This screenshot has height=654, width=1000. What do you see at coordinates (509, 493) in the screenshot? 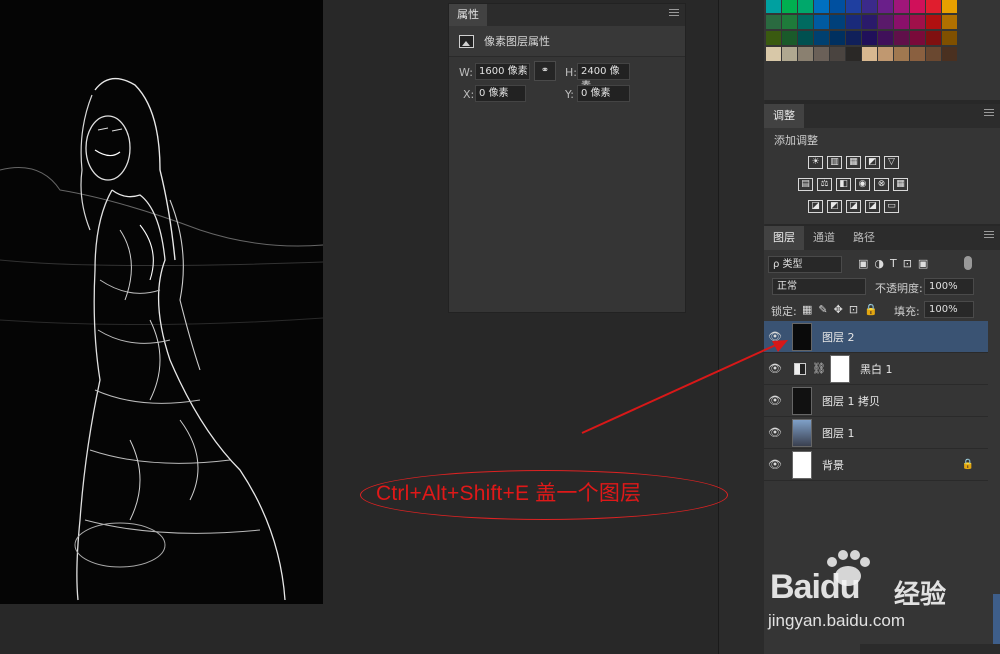
I see `annotation-text: Ctrl+Alt+Shift+E 盖一个图层` at bounding box center [509, 493].